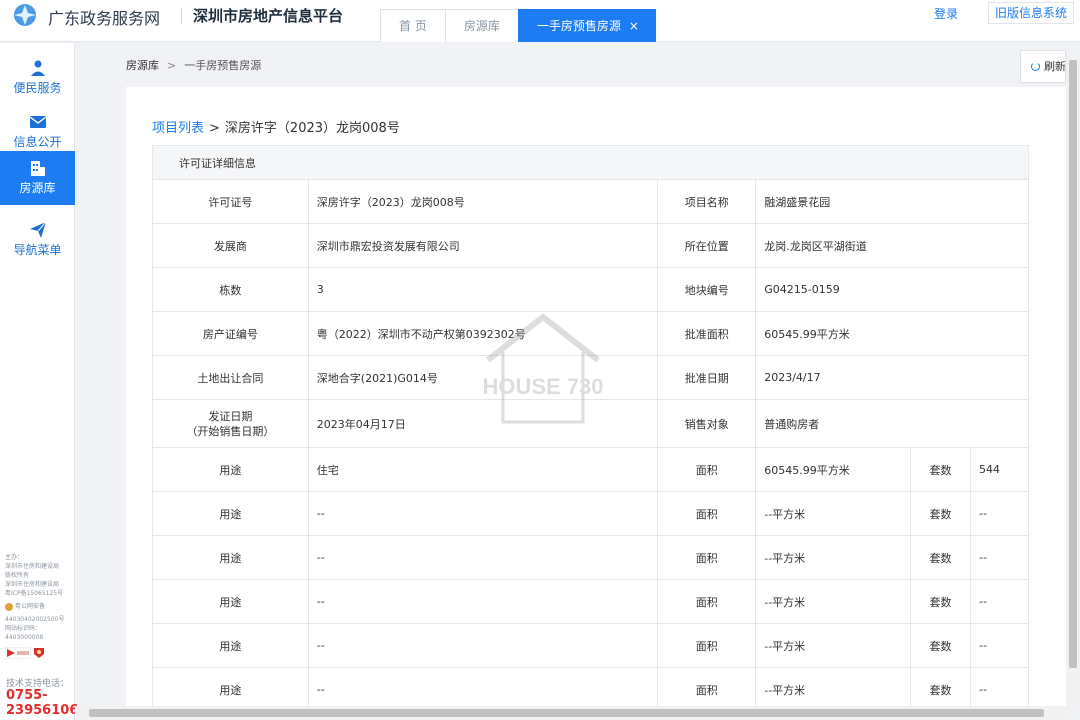 This screenshot has height=720, width=1080. I want to click on permit-number-label: 许可证号, so click(230, 201).